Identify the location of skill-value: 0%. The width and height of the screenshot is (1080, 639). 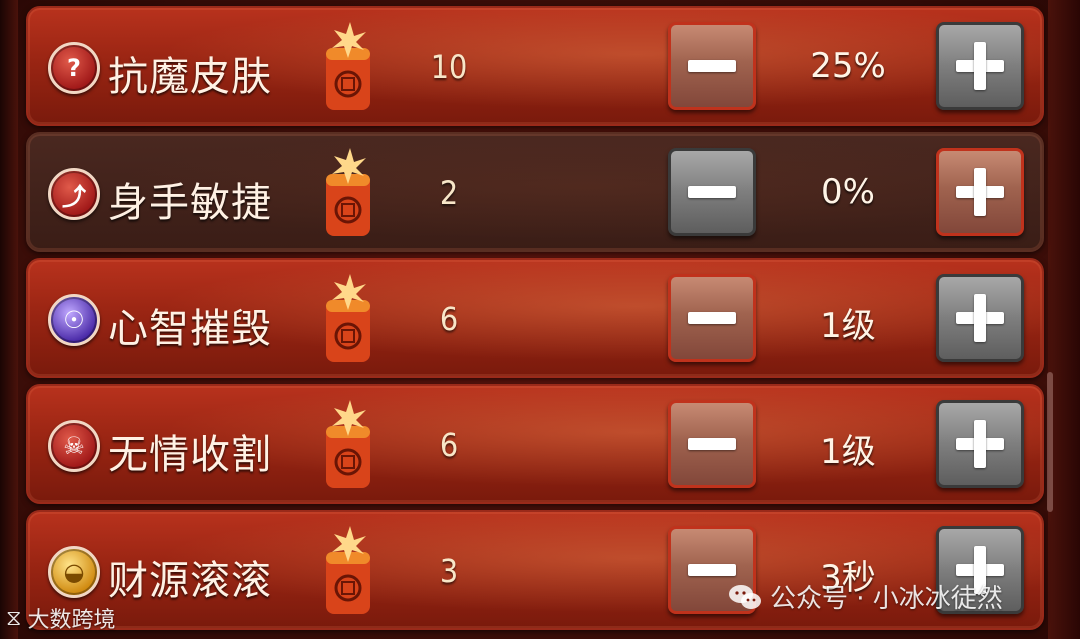
(848, 192).